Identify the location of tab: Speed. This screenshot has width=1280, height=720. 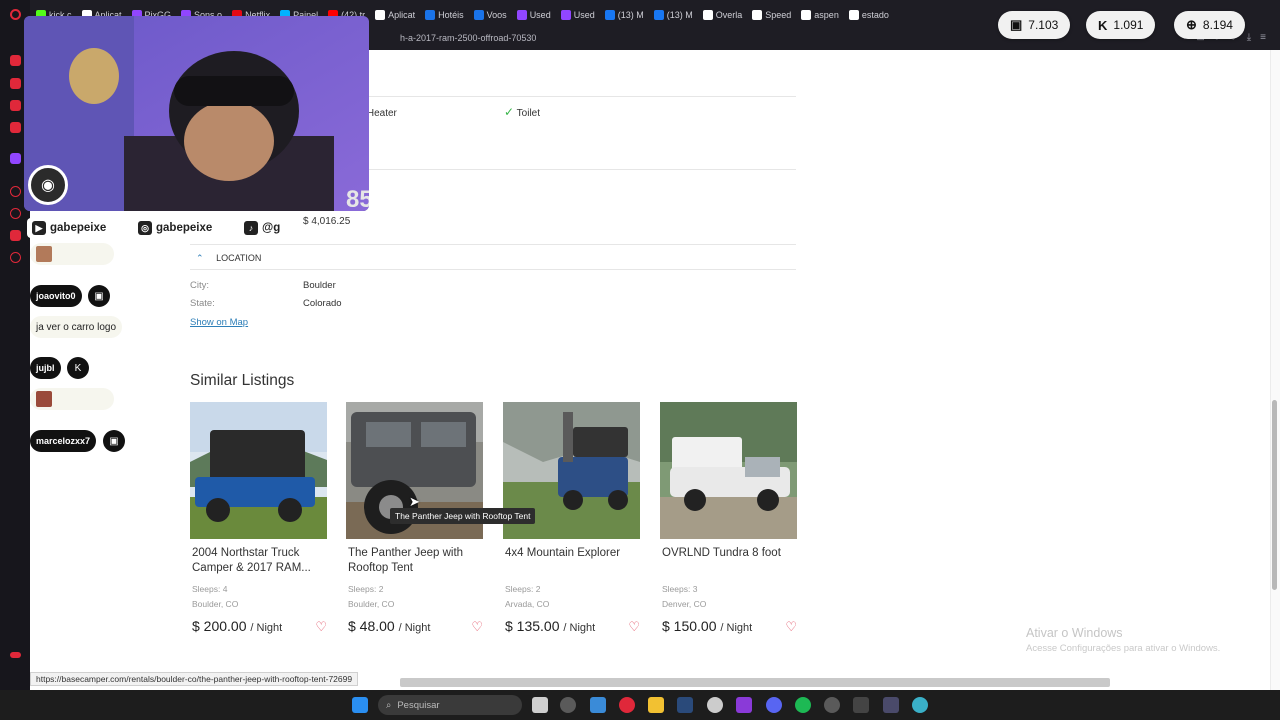
(771, 15).